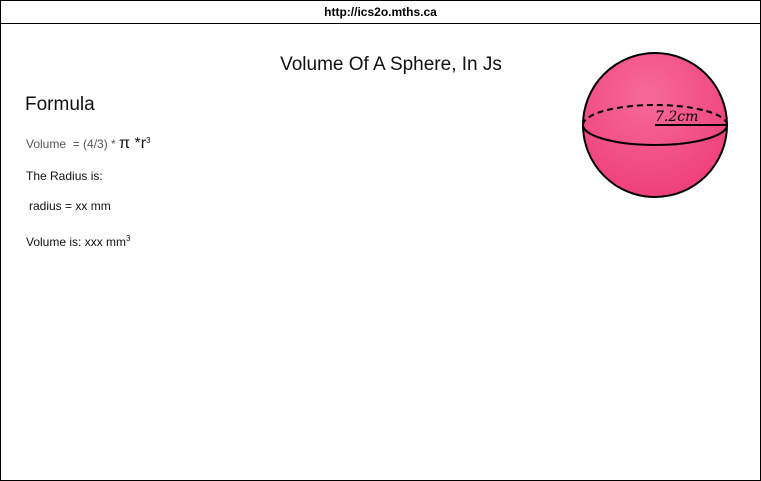 The width and height of the screenshot is (761, 481). What do you see at coordinates (138, 143) in the screenshot?
I see `formula-times-r: *r` at bounding box center [138, 143].